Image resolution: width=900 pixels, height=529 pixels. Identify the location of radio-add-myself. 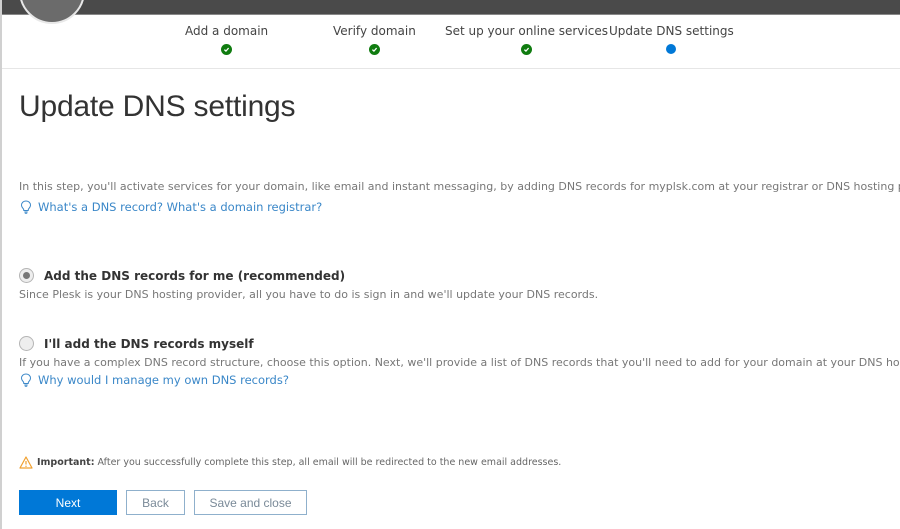
(26, 343).